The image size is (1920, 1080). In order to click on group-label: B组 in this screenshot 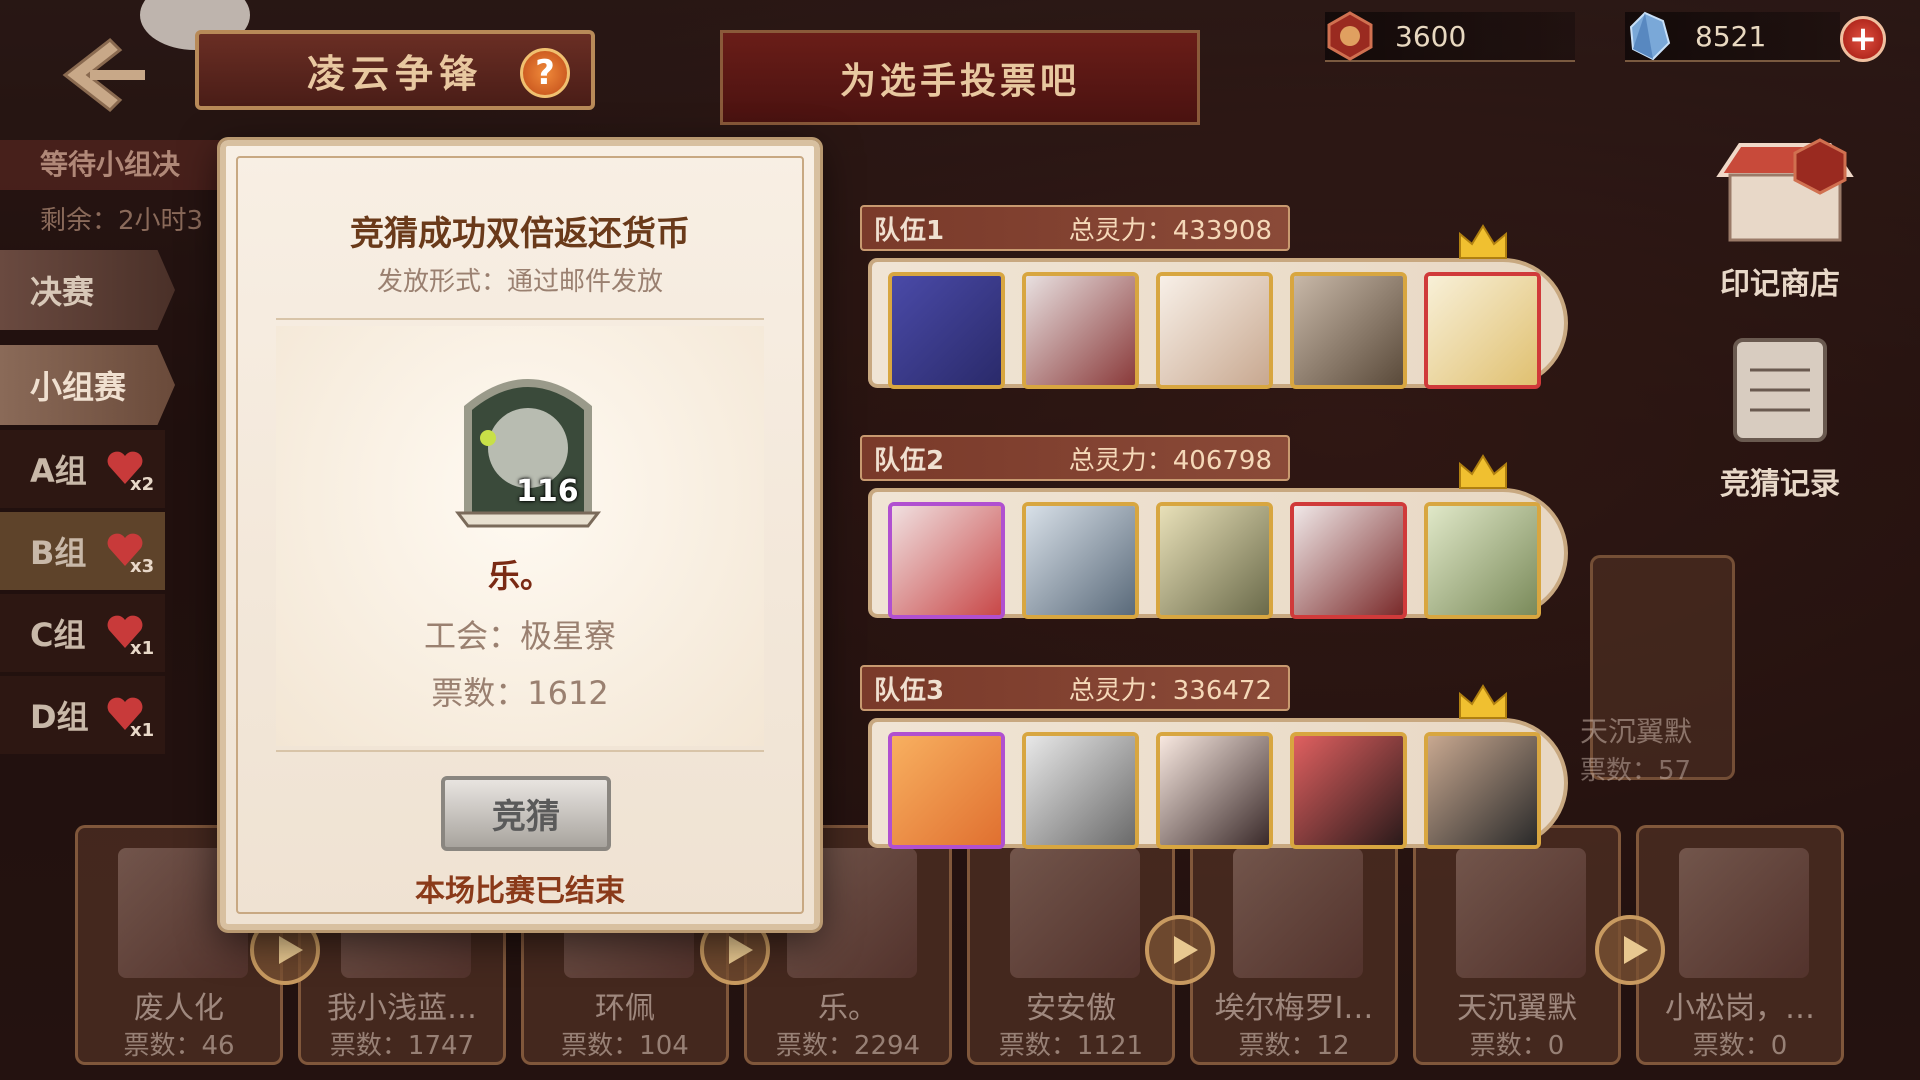, I will do `click(58, 553)`.